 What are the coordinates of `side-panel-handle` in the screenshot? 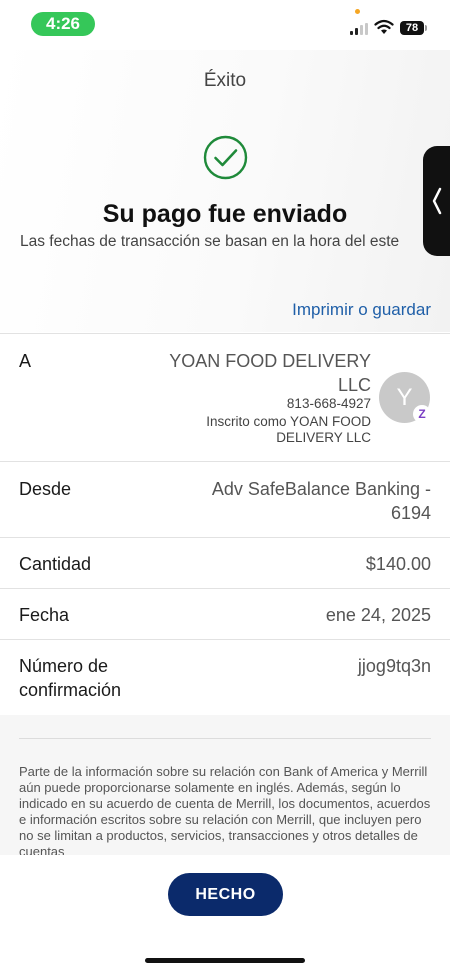 It's located at (436, 201).